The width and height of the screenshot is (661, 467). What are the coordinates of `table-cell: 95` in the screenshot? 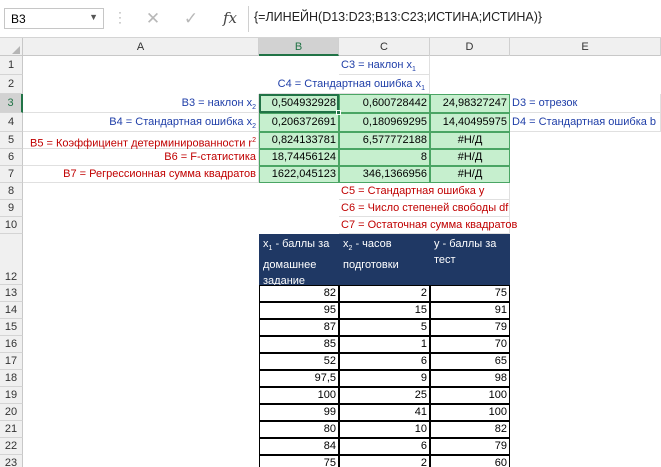 It's located at (299, 310).